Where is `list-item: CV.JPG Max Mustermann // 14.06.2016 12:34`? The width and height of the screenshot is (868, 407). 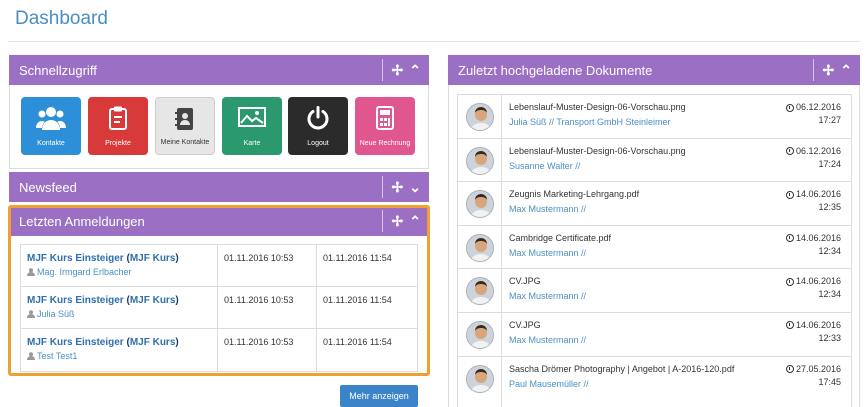
list-item: CV.JPG Max Mustermann // 14.06.2016 12:34 is located at coordinates (654, 291).